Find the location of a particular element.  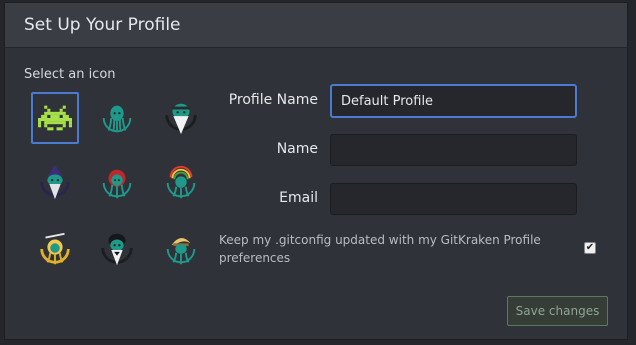

email-label: Email is located at coordinates (298, 198).